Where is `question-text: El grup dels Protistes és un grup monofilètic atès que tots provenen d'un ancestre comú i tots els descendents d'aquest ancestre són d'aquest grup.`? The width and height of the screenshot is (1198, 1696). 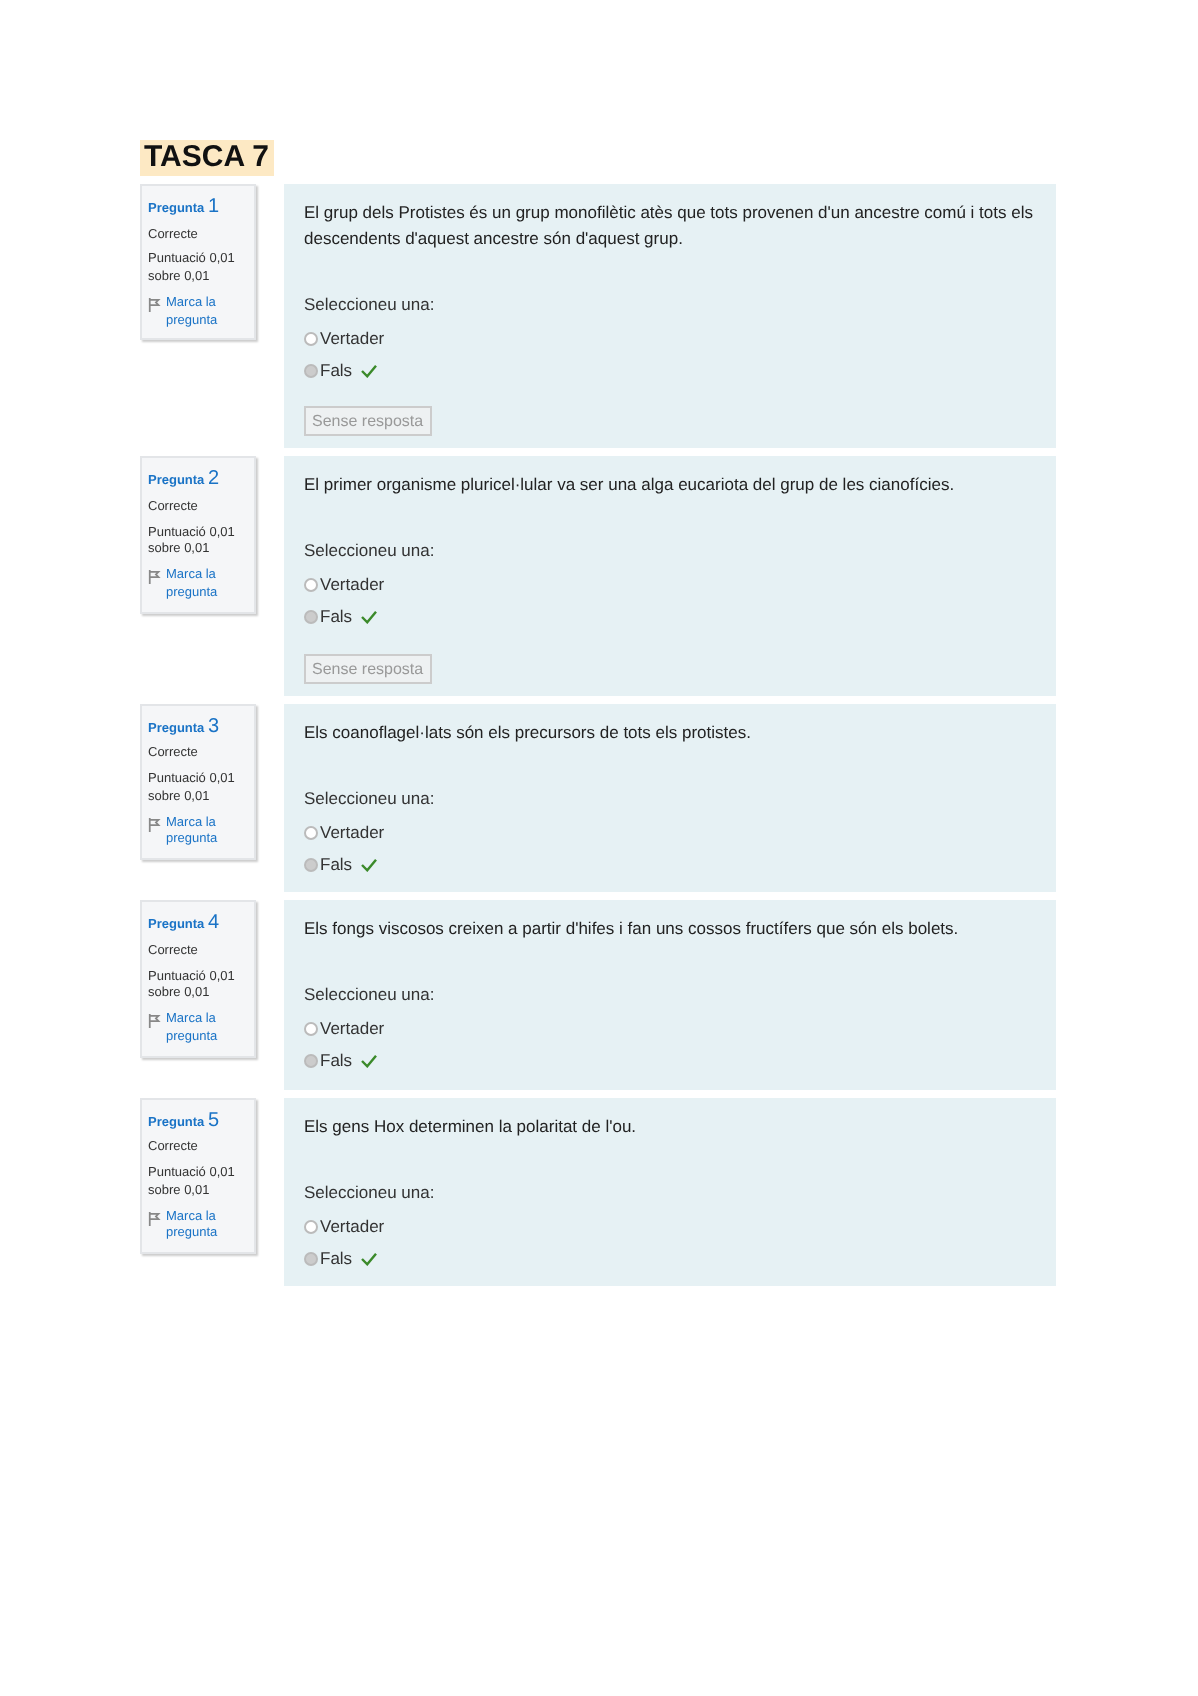
question-text: El grup dels Protistes és un grup monofilètic atès que tots provenen d'un ancestre comú i tots els descendents d'aquest ancestre són d'aquest grup. is located at coordinates (669, 225).